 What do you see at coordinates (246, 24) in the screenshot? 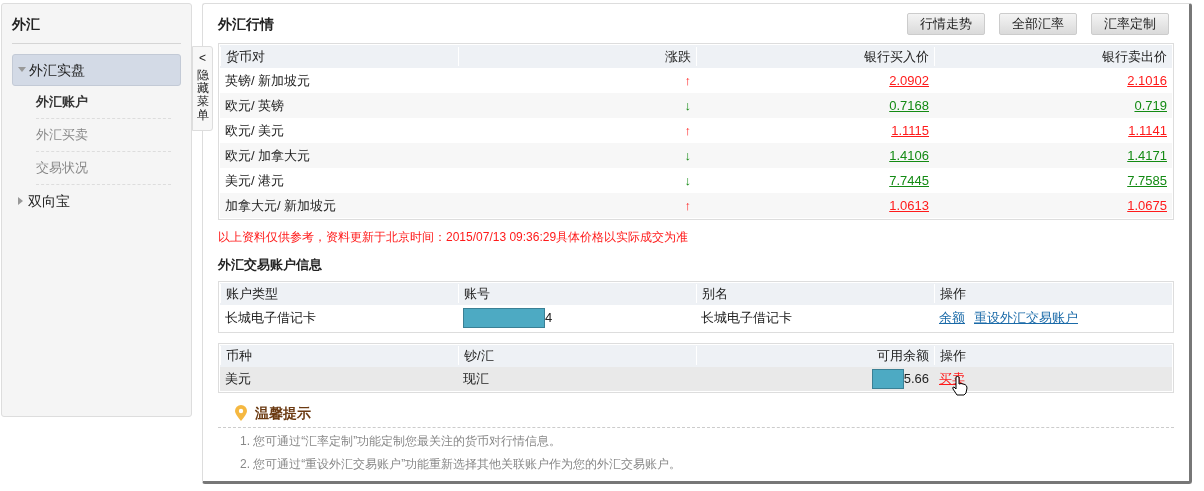
I see `section-title: 外汇行情` at bounding box center [246, 24].